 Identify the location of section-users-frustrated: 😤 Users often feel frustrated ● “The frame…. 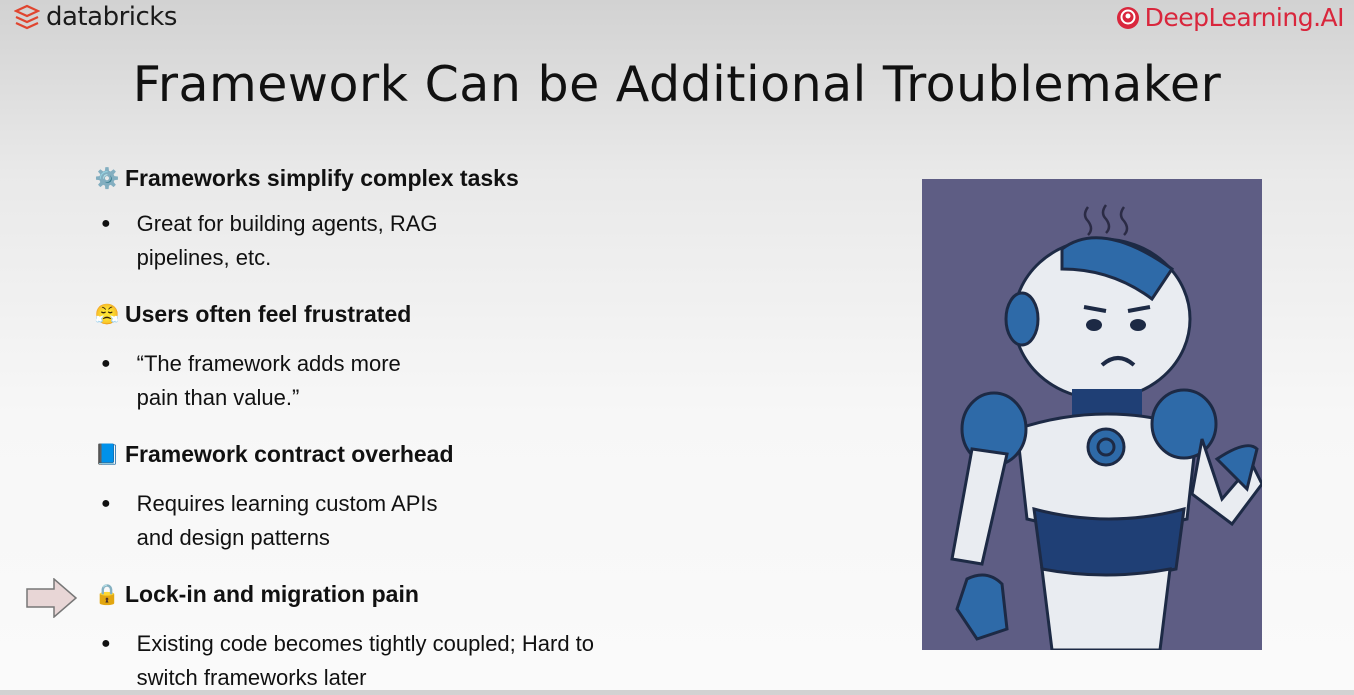
(253, 355).